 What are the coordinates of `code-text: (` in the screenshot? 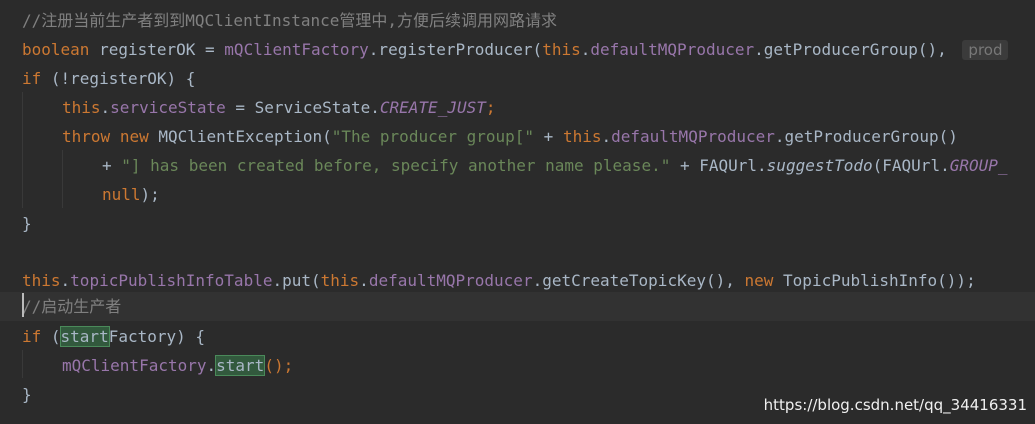 It's located at (51, 336).